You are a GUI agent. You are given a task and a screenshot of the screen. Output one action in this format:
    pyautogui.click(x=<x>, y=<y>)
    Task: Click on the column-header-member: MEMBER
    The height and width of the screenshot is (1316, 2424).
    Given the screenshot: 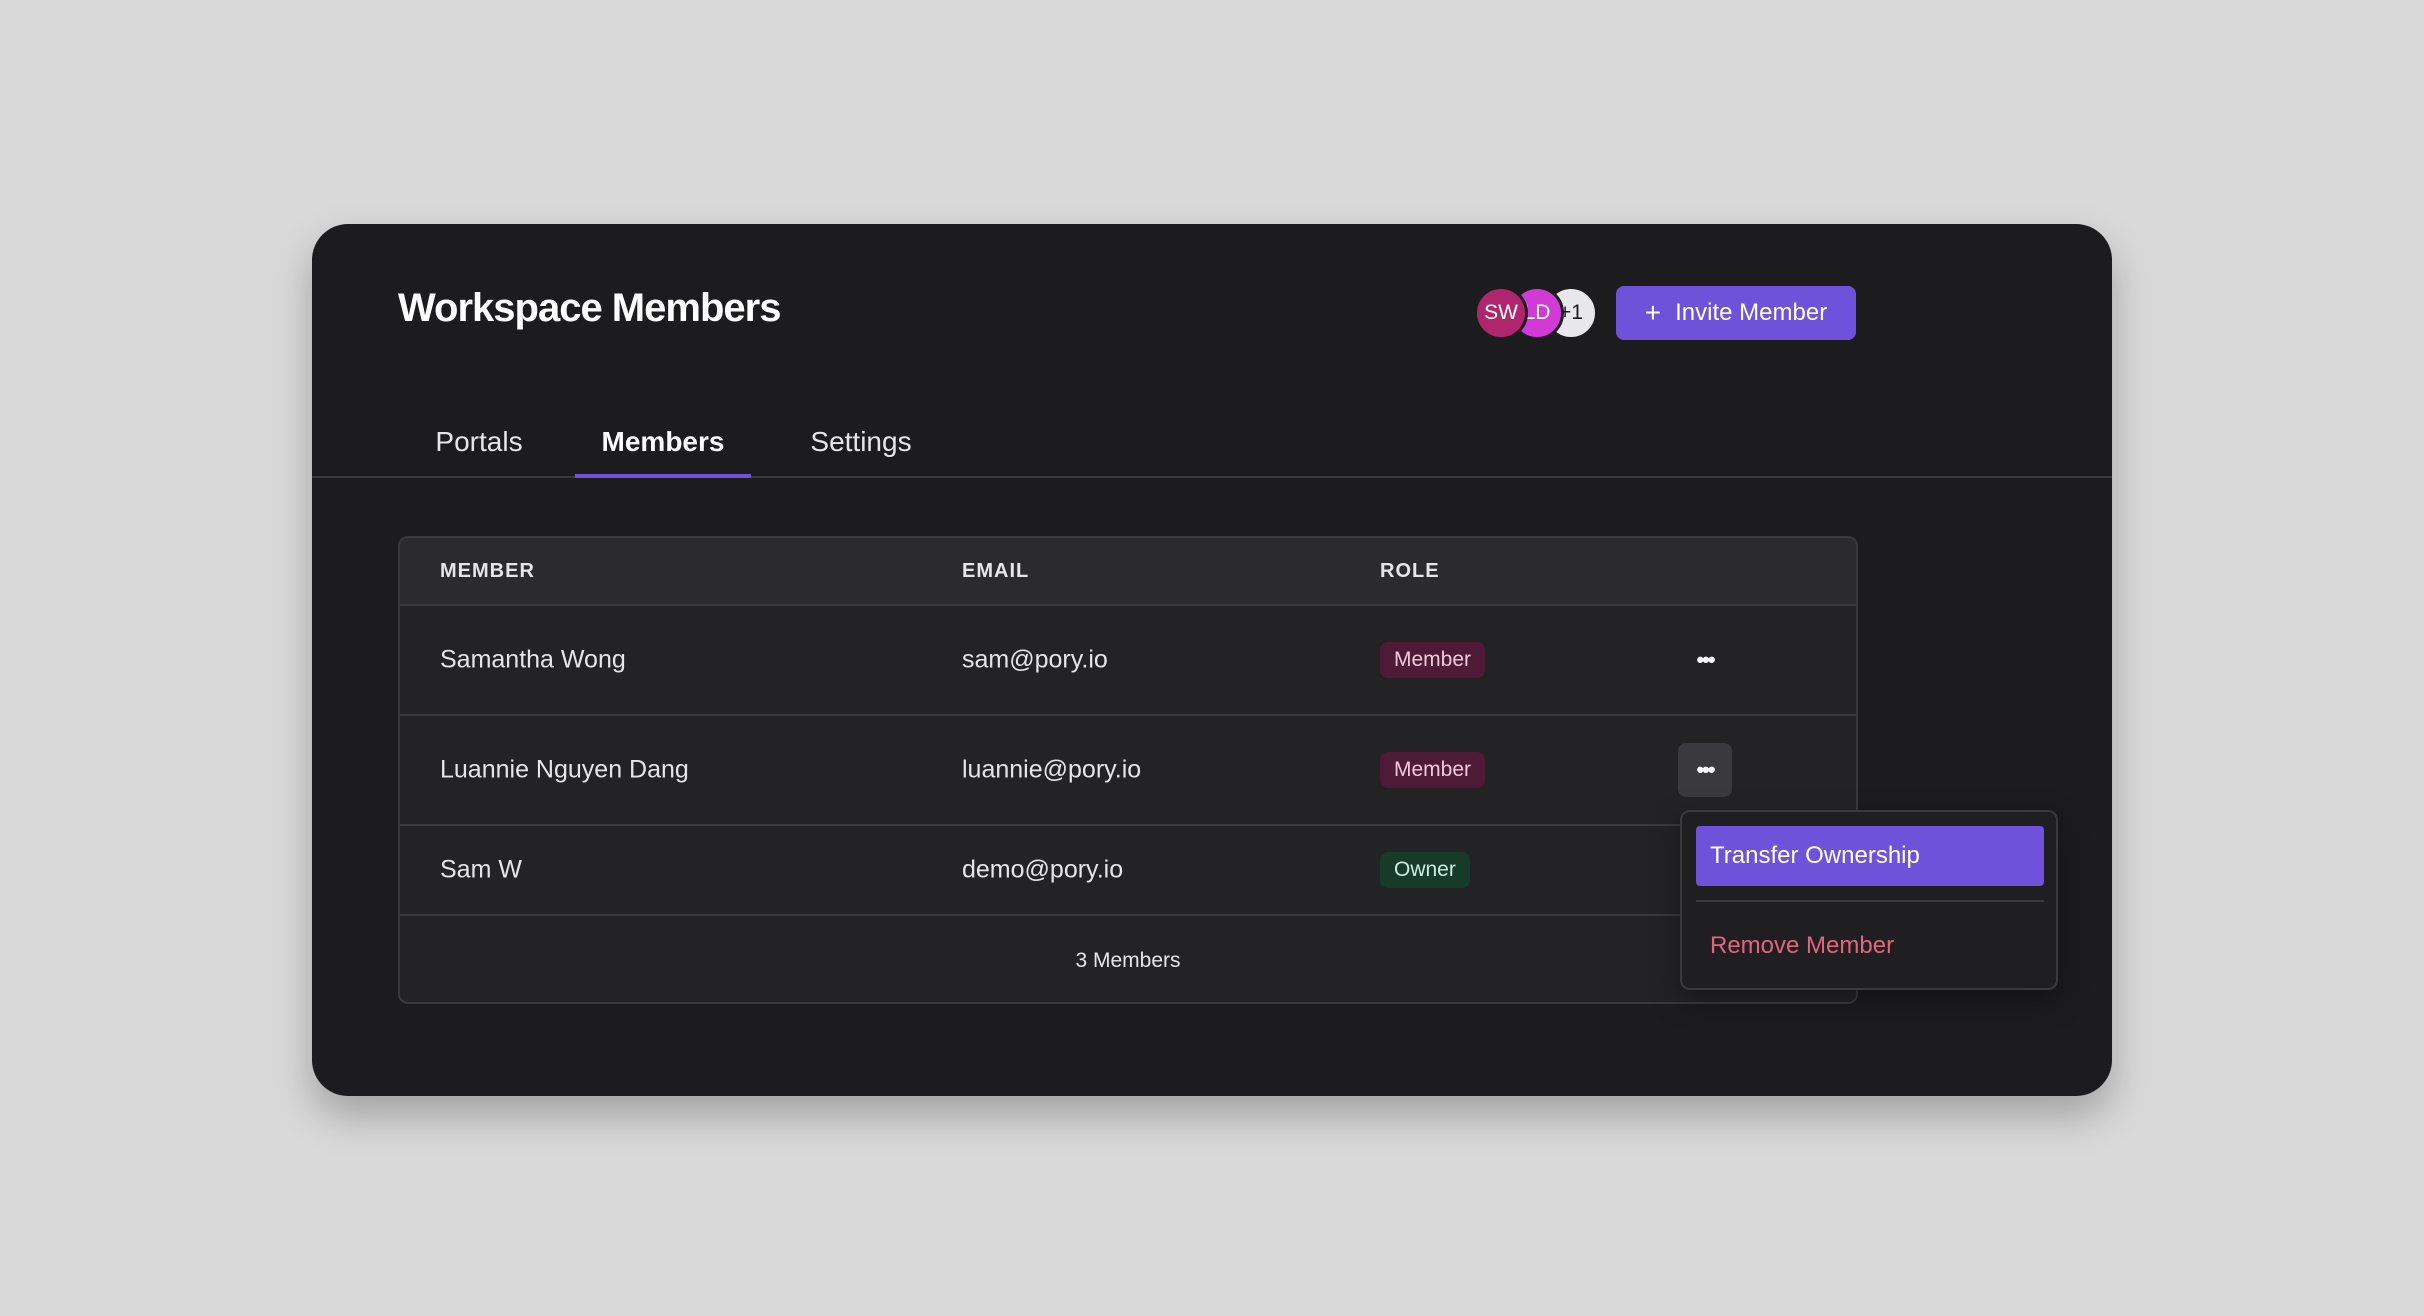 What is the action you would take?
    pyautogui.click(x=487, y=571)
    